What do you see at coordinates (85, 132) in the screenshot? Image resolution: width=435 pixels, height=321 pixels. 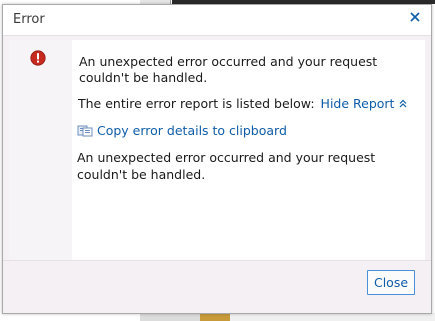 I see `copy-icon` at bounding box center [85, 132].